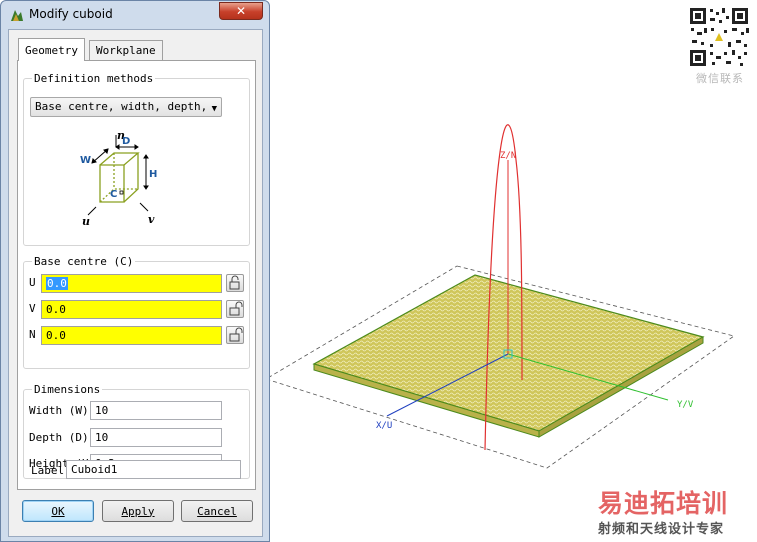 This screenshot has width=757, height=542. Describe the element at coordinates (56, 335) in the screenshot. I see `n-value: 0.0` at that location.